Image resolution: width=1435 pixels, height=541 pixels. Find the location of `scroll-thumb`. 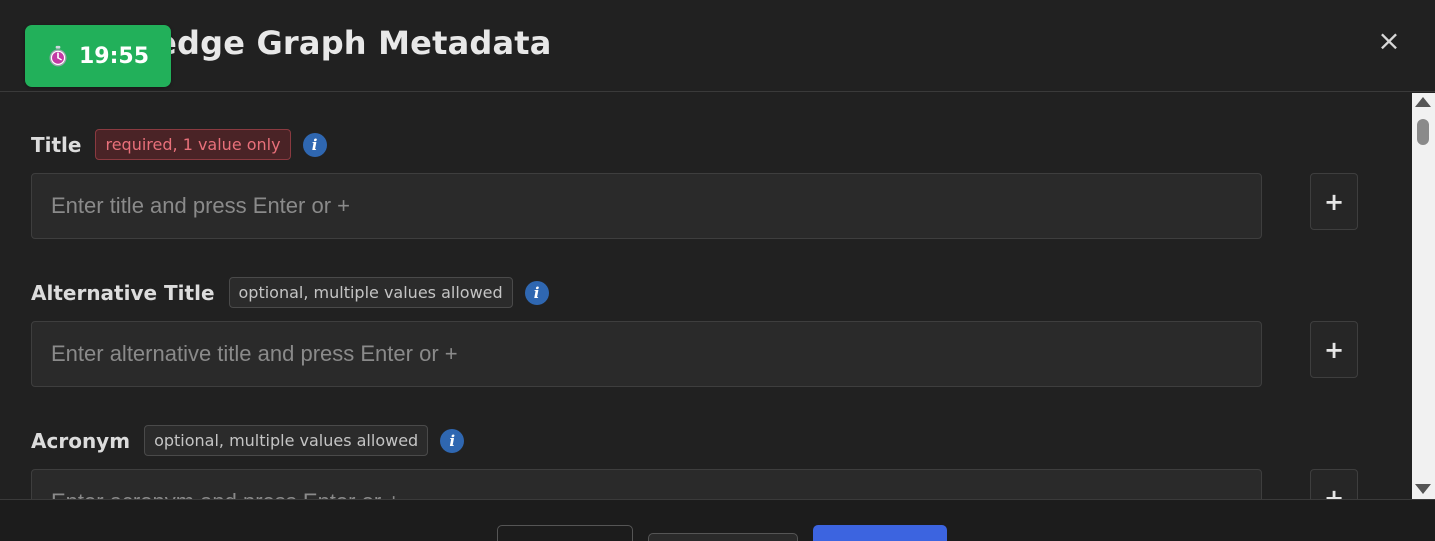

scroll-thumb is located at coordinates (1423, 132).